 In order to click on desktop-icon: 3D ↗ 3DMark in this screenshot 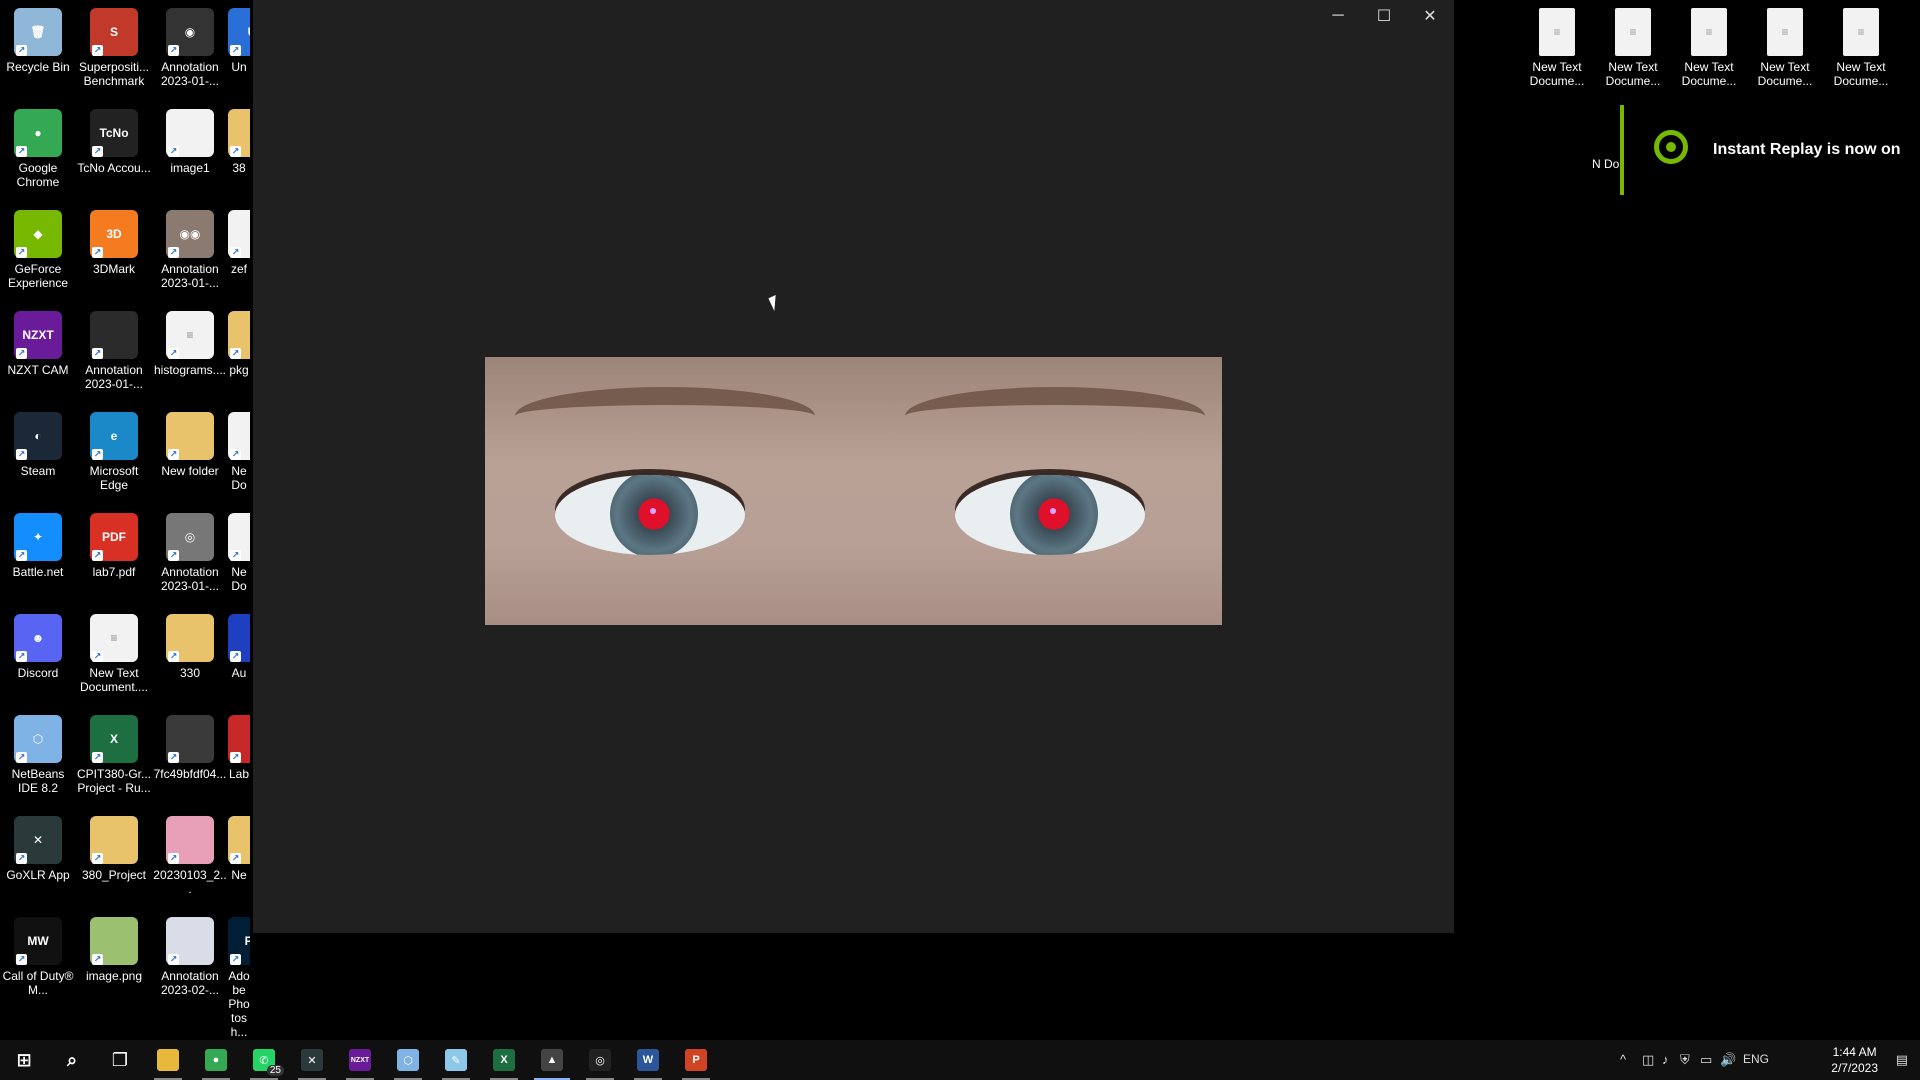, I will do `click(114, 240)`.